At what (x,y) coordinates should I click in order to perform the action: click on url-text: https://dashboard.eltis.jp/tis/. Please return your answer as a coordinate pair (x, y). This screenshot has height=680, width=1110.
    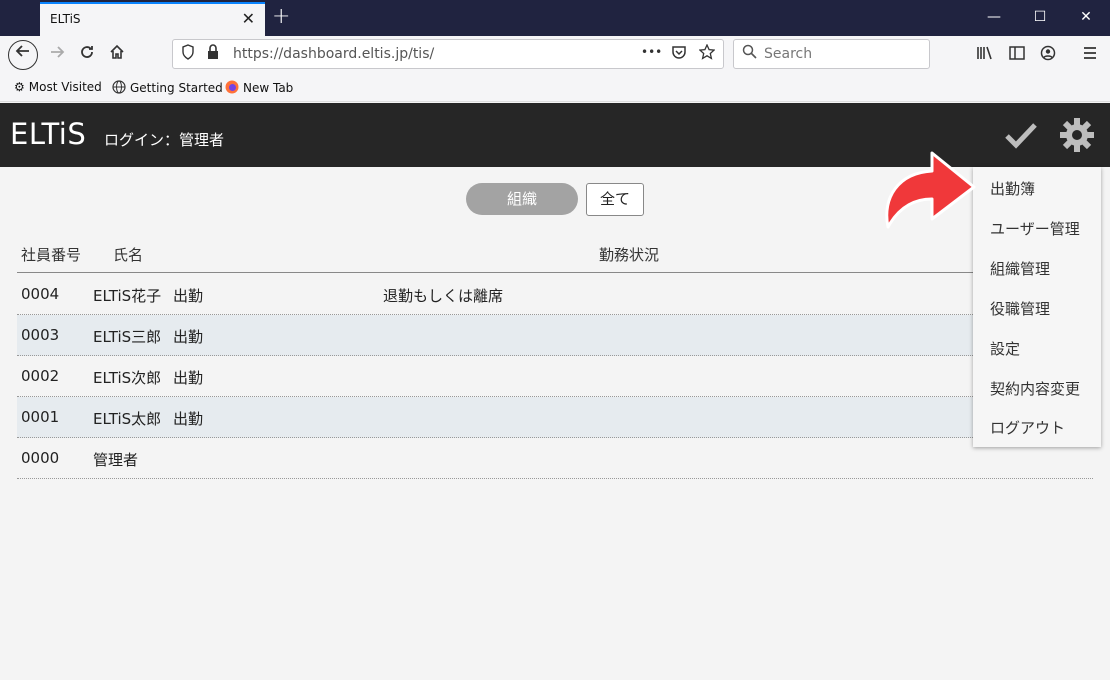
    Looking at the image, I should click on (334, 54).